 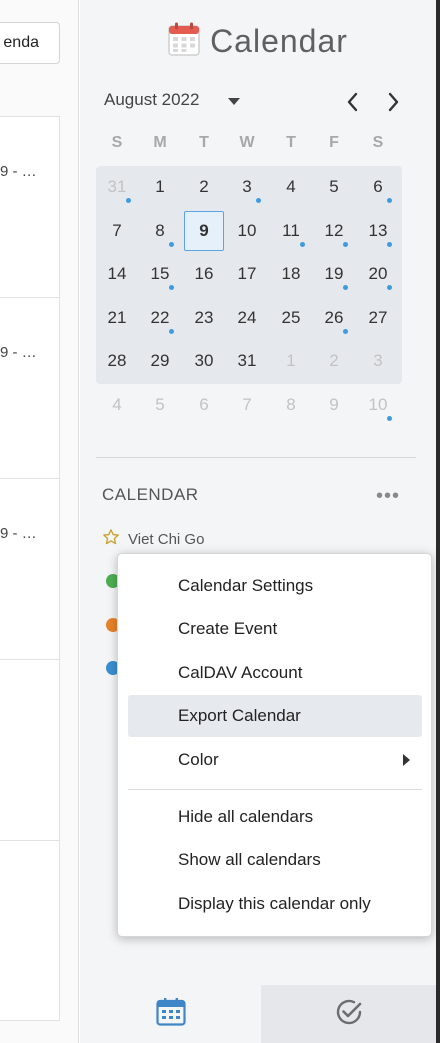 I want to click on month-label: August 2022, so click(x=151, y=99).